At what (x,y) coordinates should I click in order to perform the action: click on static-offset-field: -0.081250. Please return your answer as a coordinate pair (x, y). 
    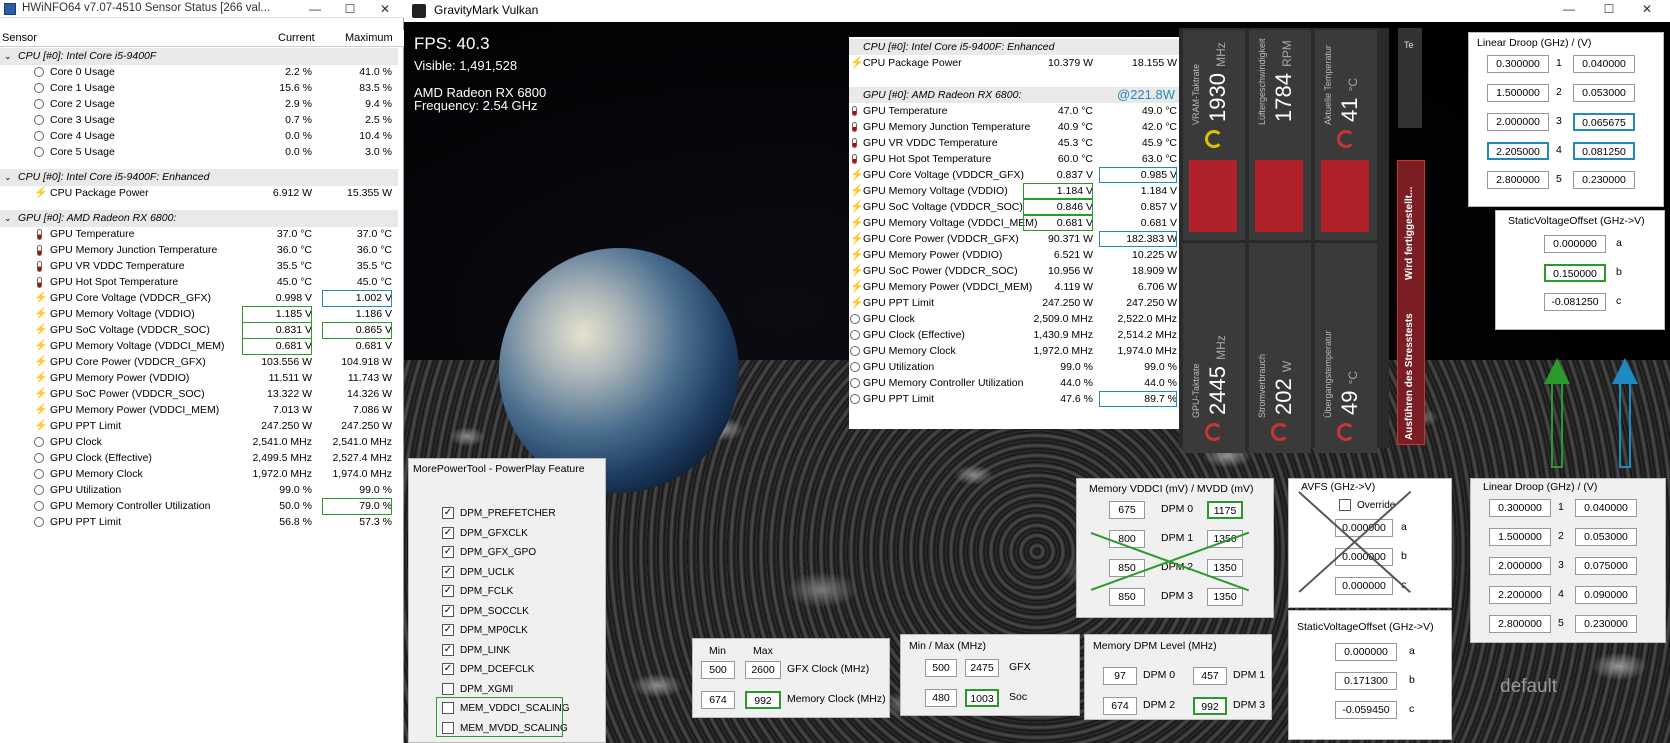
    Looking at the image, I should click on (1575, 302).